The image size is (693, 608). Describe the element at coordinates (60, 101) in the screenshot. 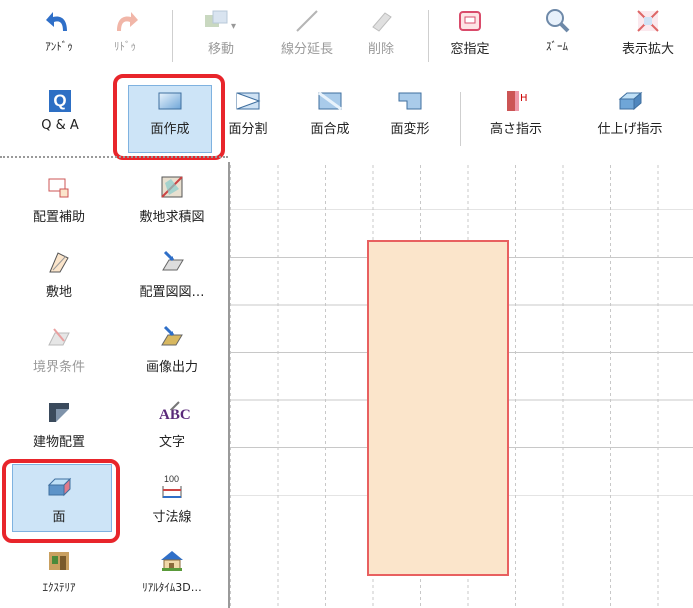

I see `qa-icon: Q` at that location.